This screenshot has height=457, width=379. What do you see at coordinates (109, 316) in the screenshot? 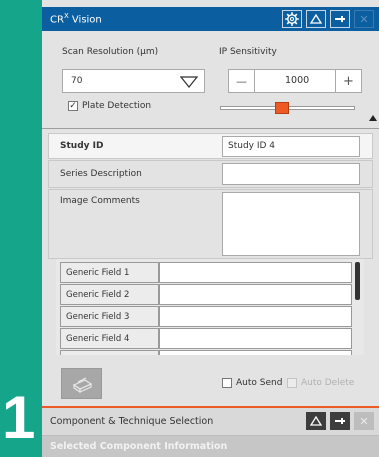
I see `generic-field-3-label: Generic Field 3` at bounding box center [109, 316].